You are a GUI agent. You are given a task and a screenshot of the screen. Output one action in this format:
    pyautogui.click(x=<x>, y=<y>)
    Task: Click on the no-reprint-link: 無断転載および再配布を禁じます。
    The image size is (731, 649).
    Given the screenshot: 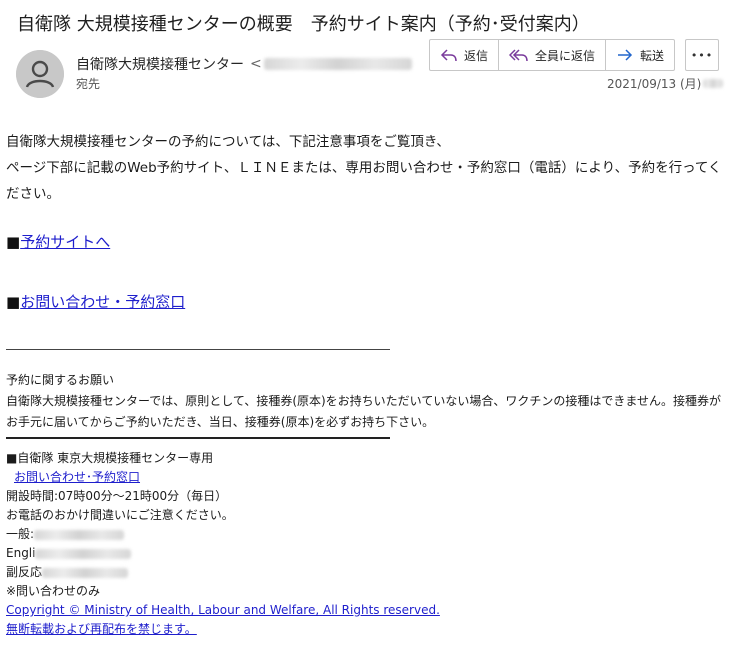 What is the action you would take?
    pyautogui.click(x=101, y=629)
    